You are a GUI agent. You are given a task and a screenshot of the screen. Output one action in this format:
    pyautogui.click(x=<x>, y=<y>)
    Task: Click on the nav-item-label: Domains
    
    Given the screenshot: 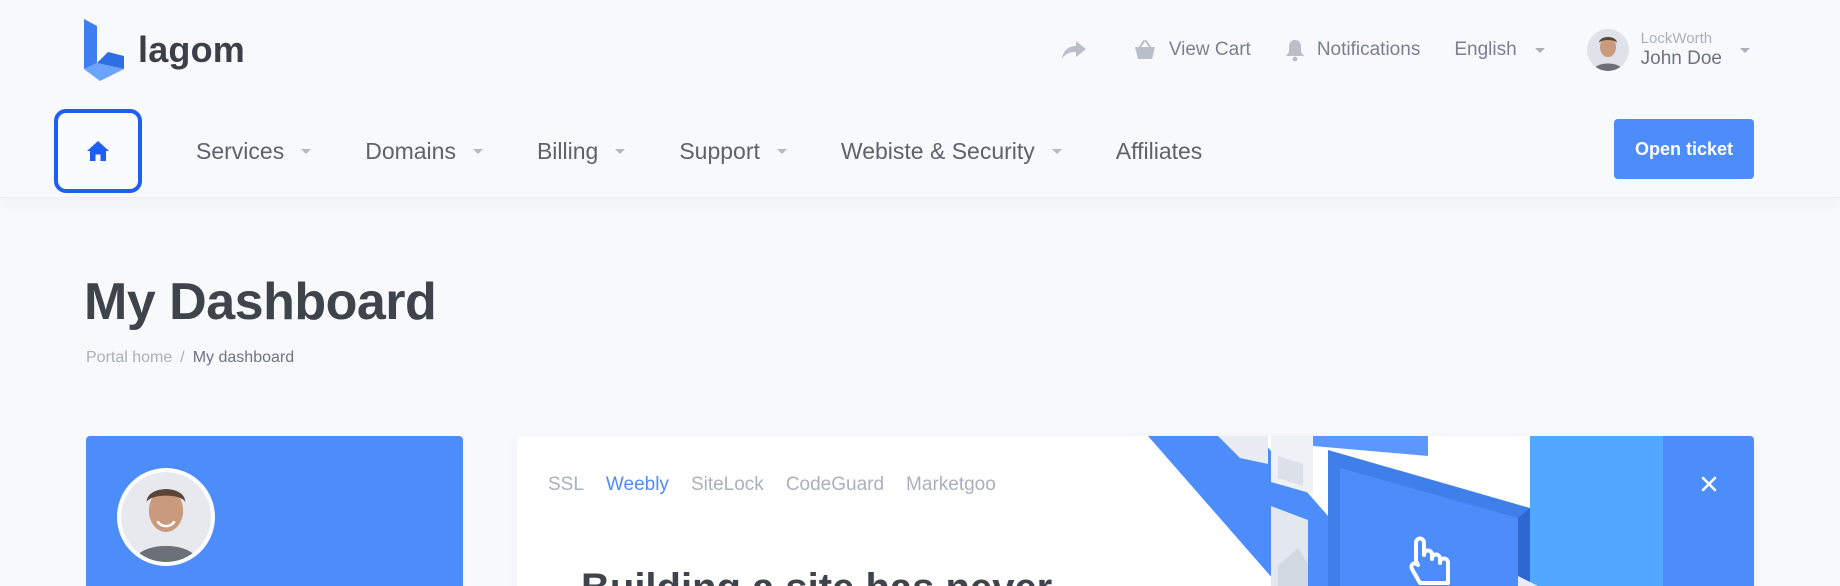 What is the action you would take?
    pyautogui.click(x=410, y=150)
    